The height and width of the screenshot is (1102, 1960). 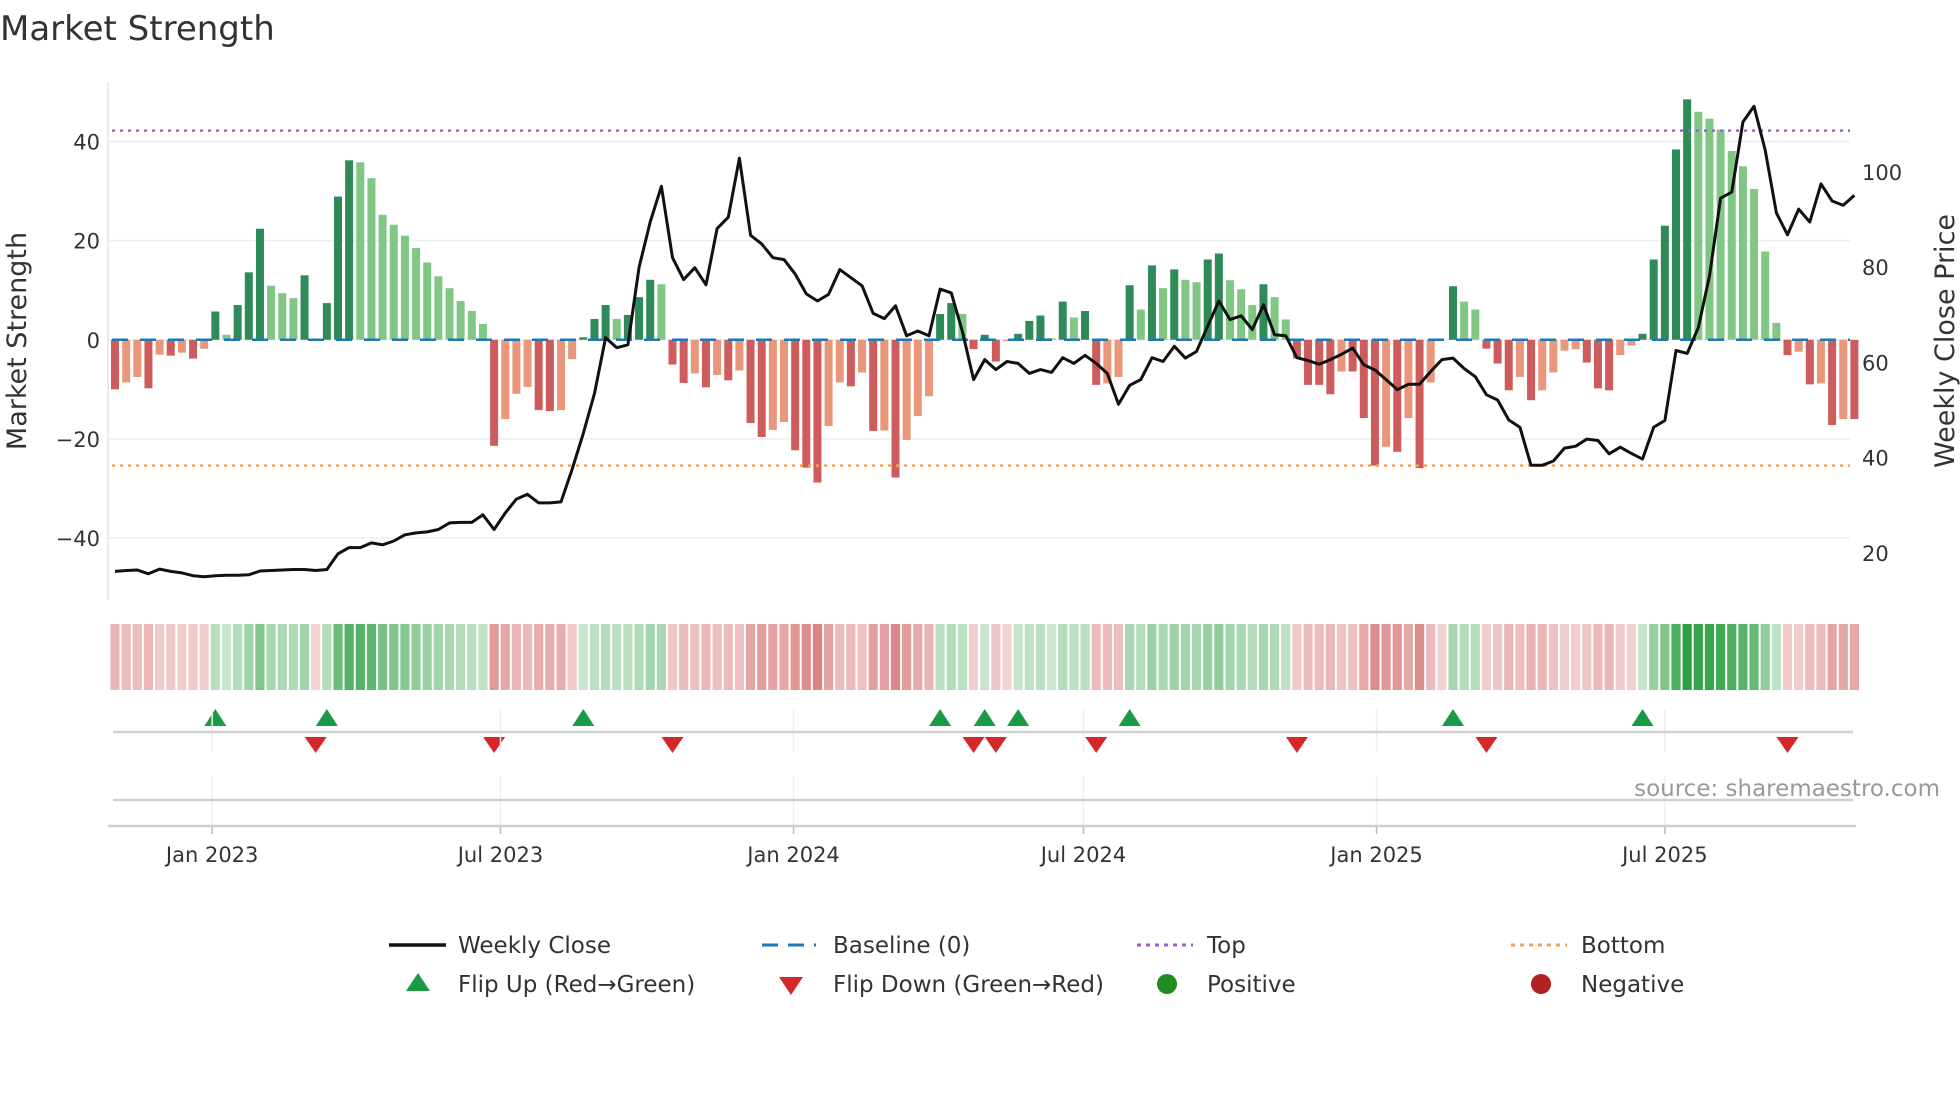 What do you see at coordinates (499, 855) in the screenshot?
I see `x-tick-label: Jul 2023` at bounding box center [499, 855].